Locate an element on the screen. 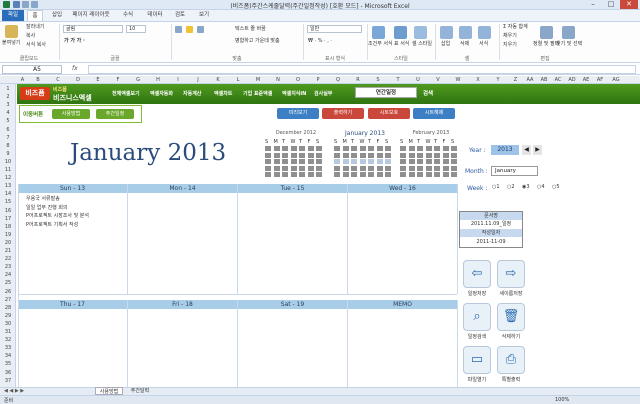  column-header: AE is located at coordinates (586, 80).